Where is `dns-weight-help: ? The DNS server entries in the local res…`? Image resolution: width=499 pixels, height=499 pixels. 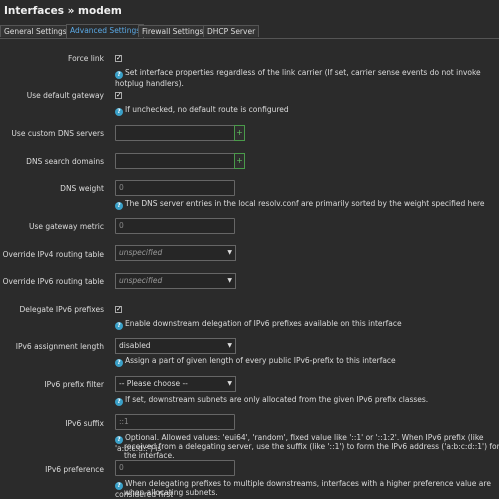 dns-weight-help: ? The DNS server entries in the local res… is located at coordinates (305, 204).